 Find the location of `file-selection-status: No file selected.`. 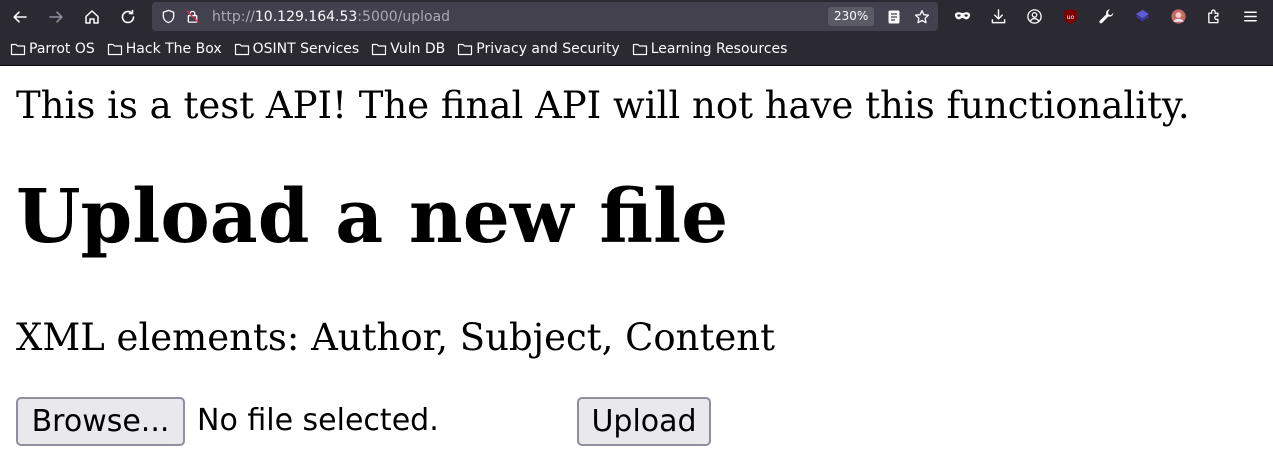

file-selection-status: No file selected. is located at coordinates (318, 420).